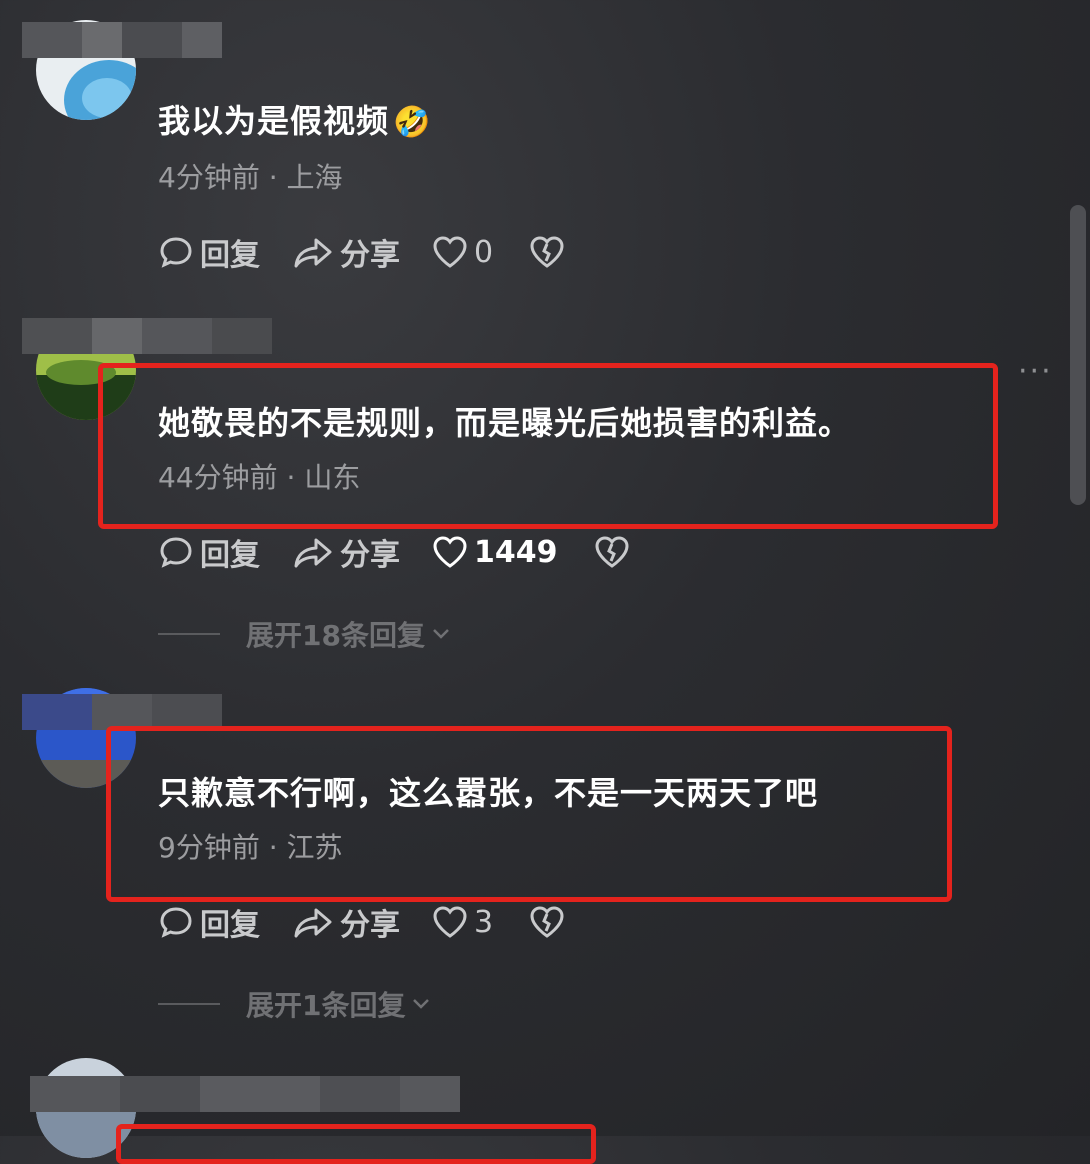 The image size is (1090, 1164). I want to click on comment-actions: 回复 分享 1449, so click(413, 552).